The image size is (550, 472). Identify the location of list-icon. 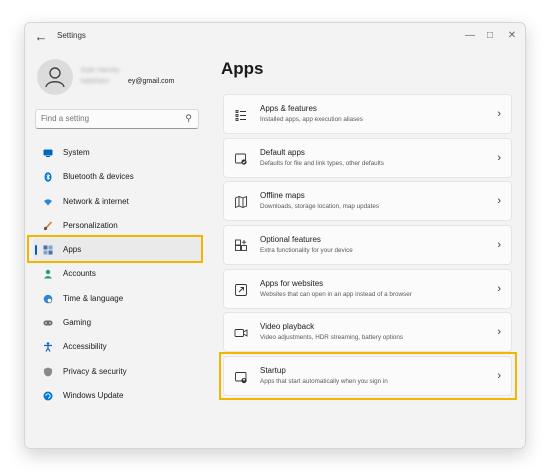
(241, 115).